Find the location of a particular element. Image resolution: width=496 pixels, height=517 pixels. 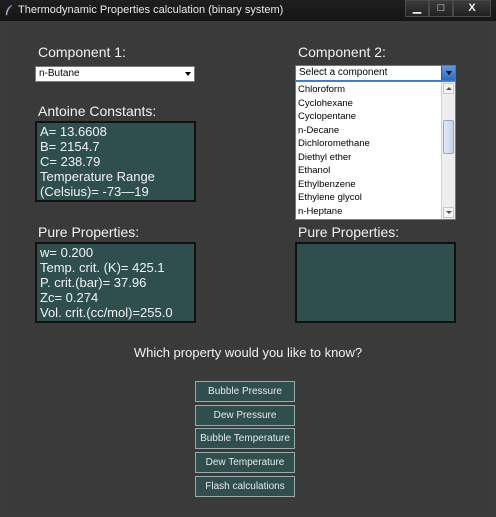

component2-option: Chloroform is located at coordinates (368, 90).